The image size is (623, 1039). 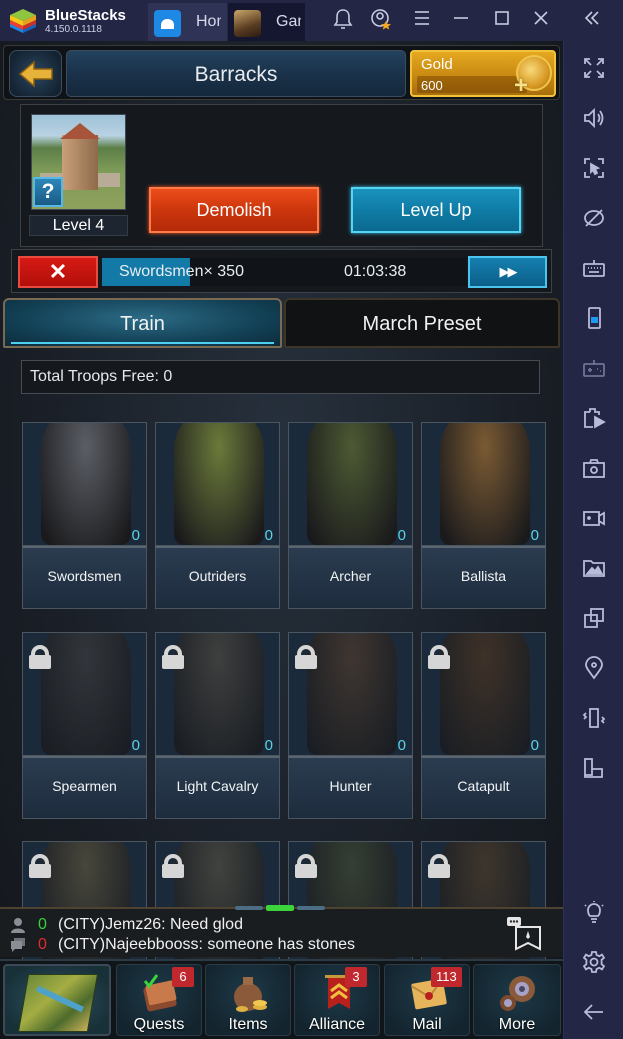 What do you see at coordinates (507, 272) in the screenshot?
I see `speed-up-button: ▶▶` at bounding box center [507, 272].